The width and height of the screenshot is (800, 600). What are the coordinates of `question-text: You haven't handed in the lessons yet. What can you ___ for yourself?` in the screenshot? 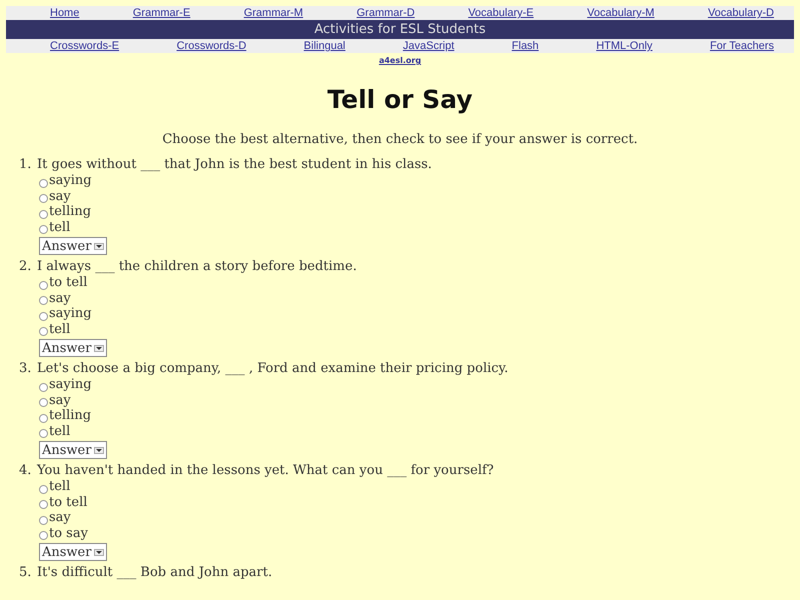 It's located at (265, 471).